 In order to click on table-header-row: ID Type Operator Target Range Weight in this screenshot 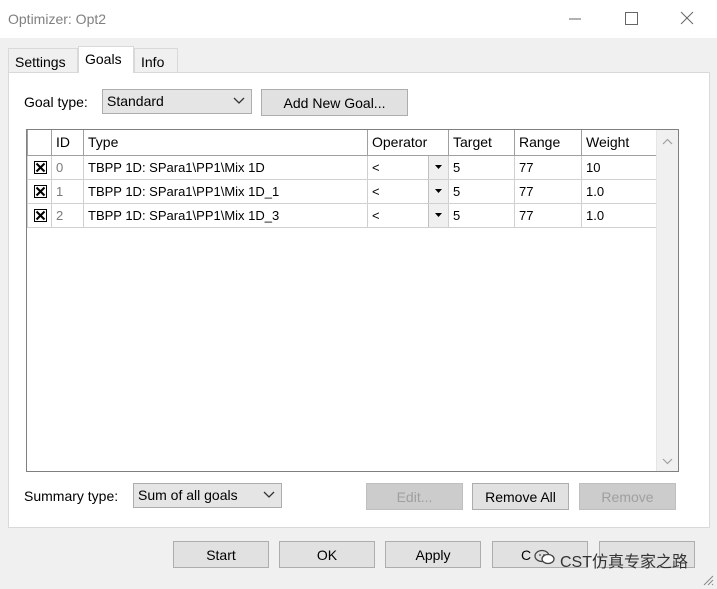, I will do `click(342, 143)`.